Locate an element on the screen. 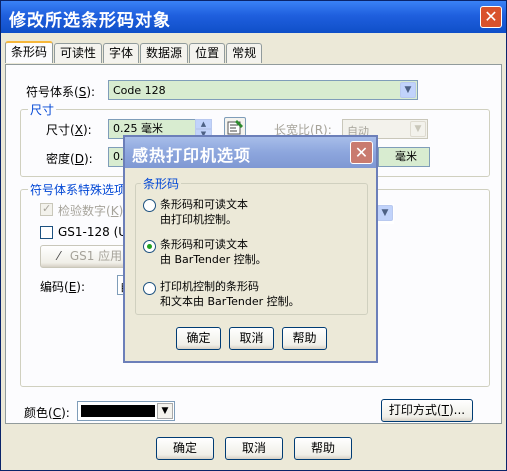 This screenshot has width=507, height=471. color-picker: ▼ is located at coordinates (126, 411).